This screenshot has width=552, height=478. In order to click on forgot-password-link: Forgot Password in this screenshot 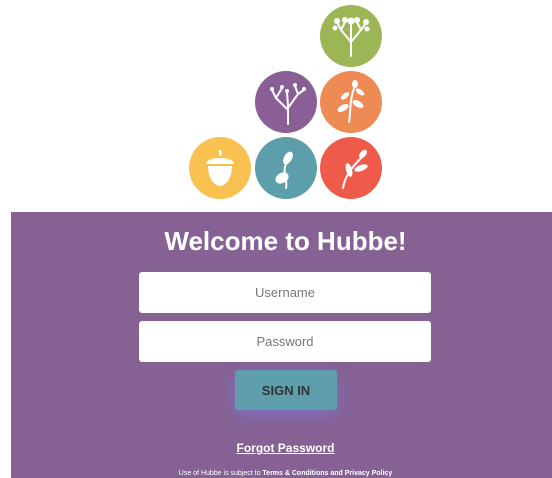, I will do `click(281, 448)`.